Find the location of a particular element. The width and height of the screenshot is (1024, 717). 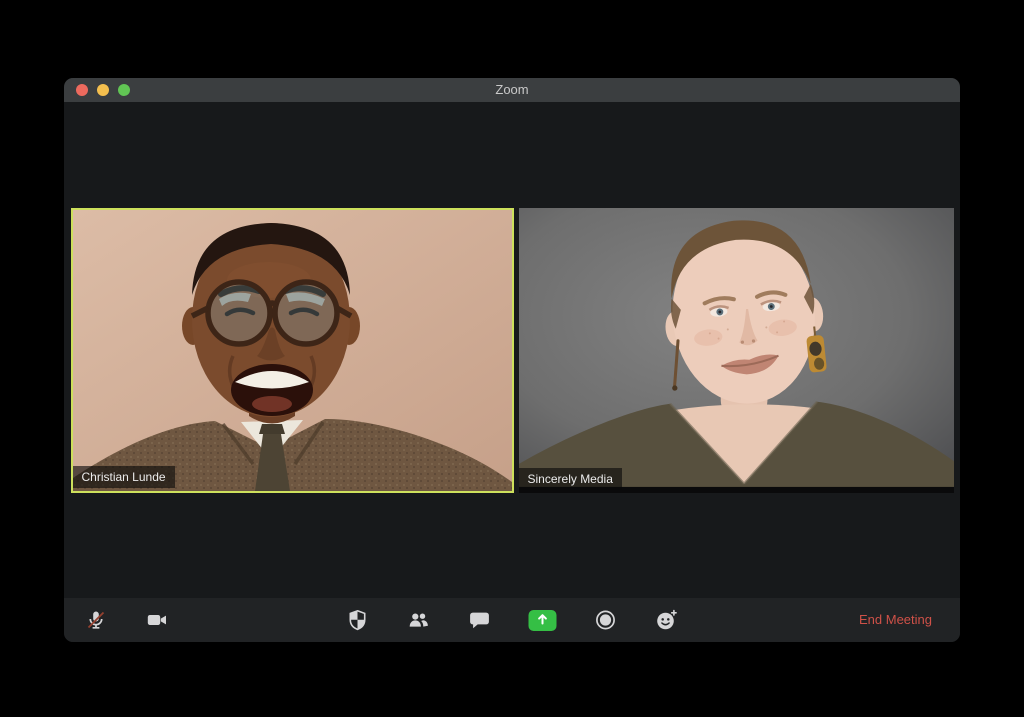

record-icon is located at coordinates (606, 620).